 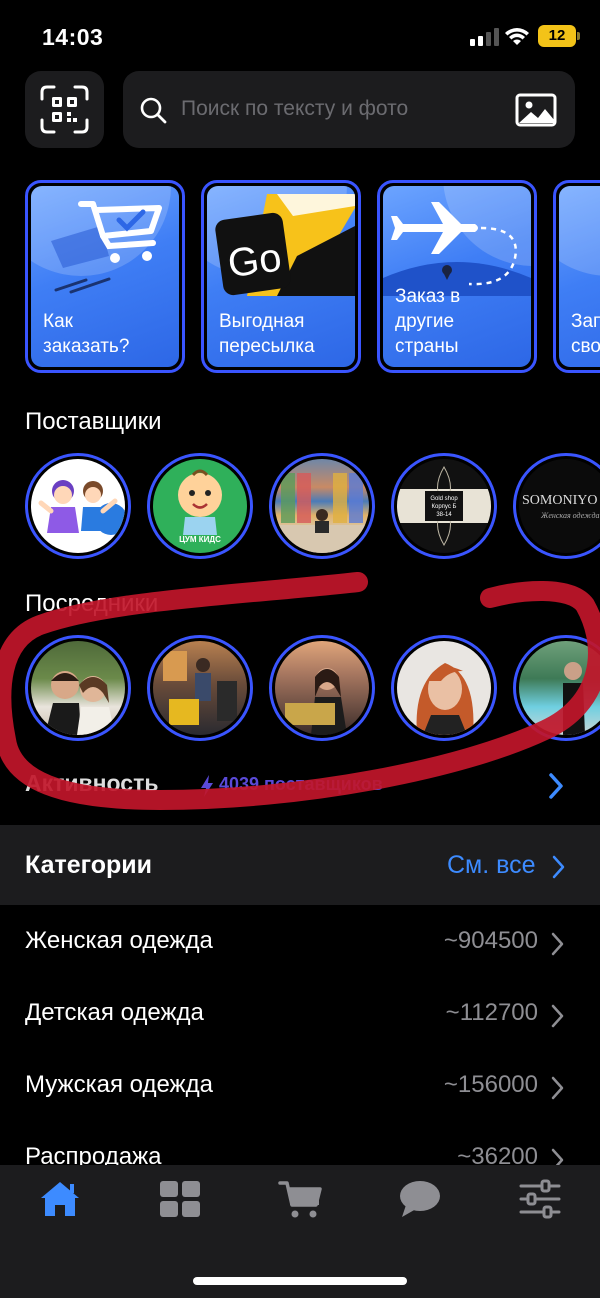 I want to click on category-count: ~112700, so click(x=491, y=1012).